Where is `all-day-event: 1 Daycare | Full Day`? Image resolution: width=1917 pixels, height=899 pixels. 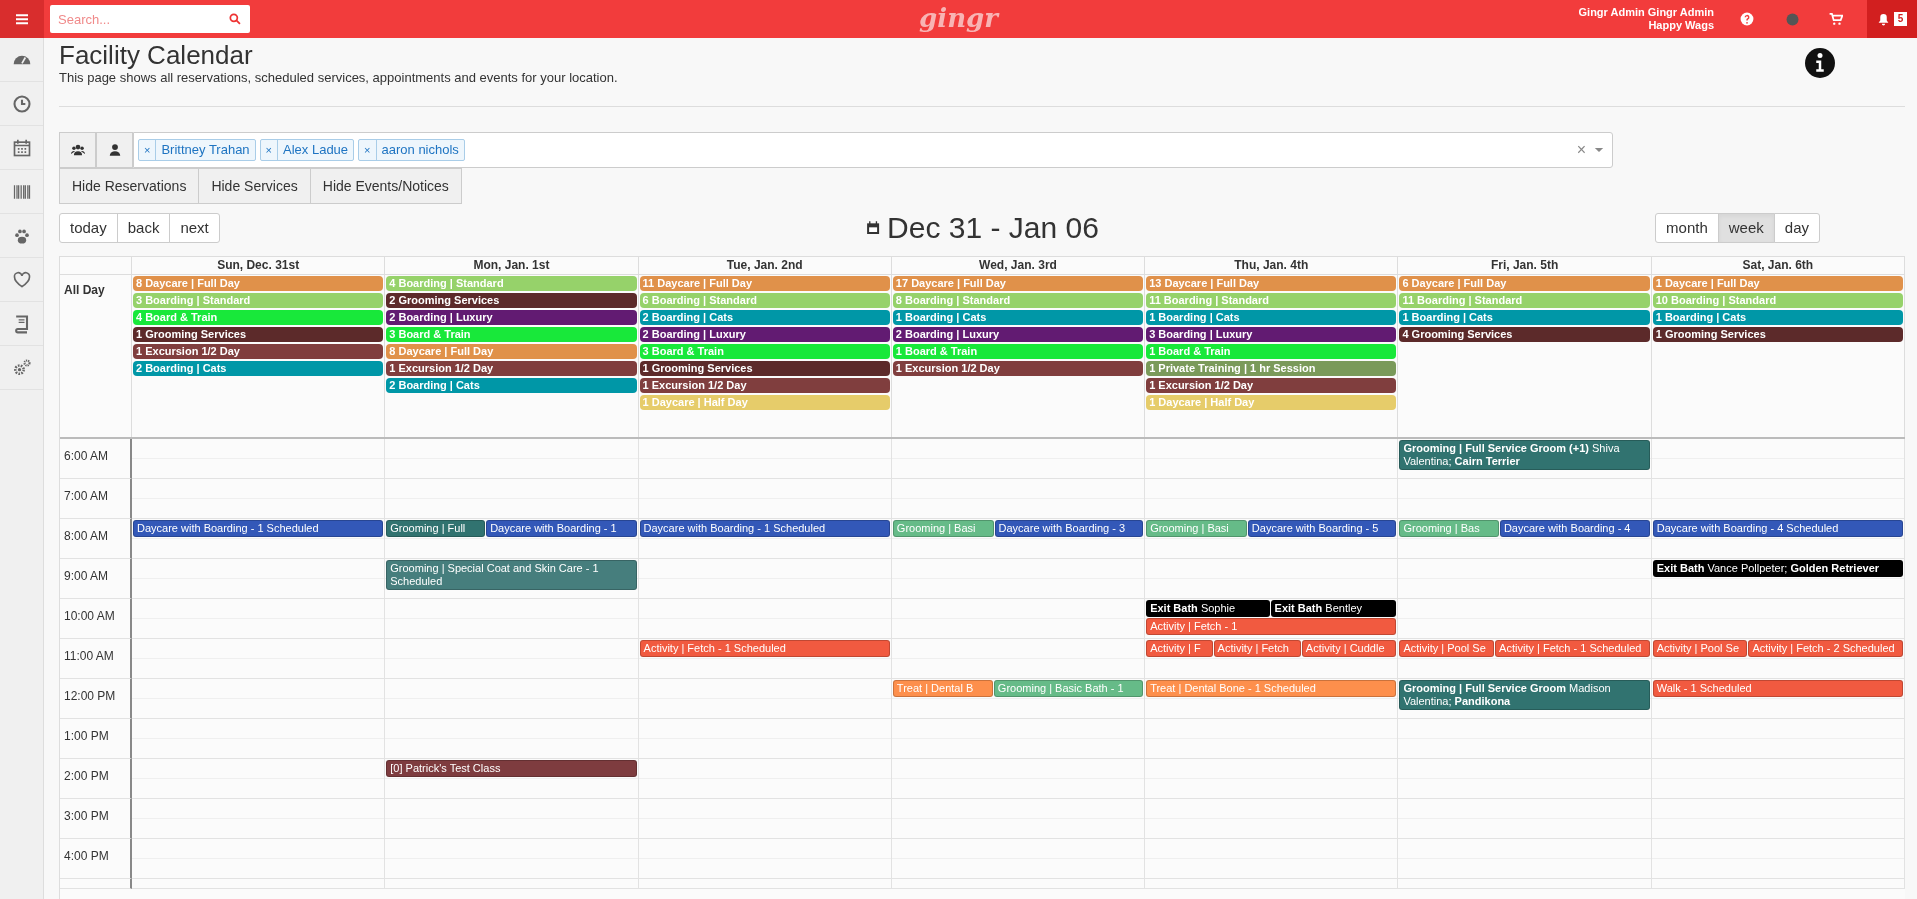 all-day-event: 1 Daycare | Full Day is located at coordinates (1777, 283).